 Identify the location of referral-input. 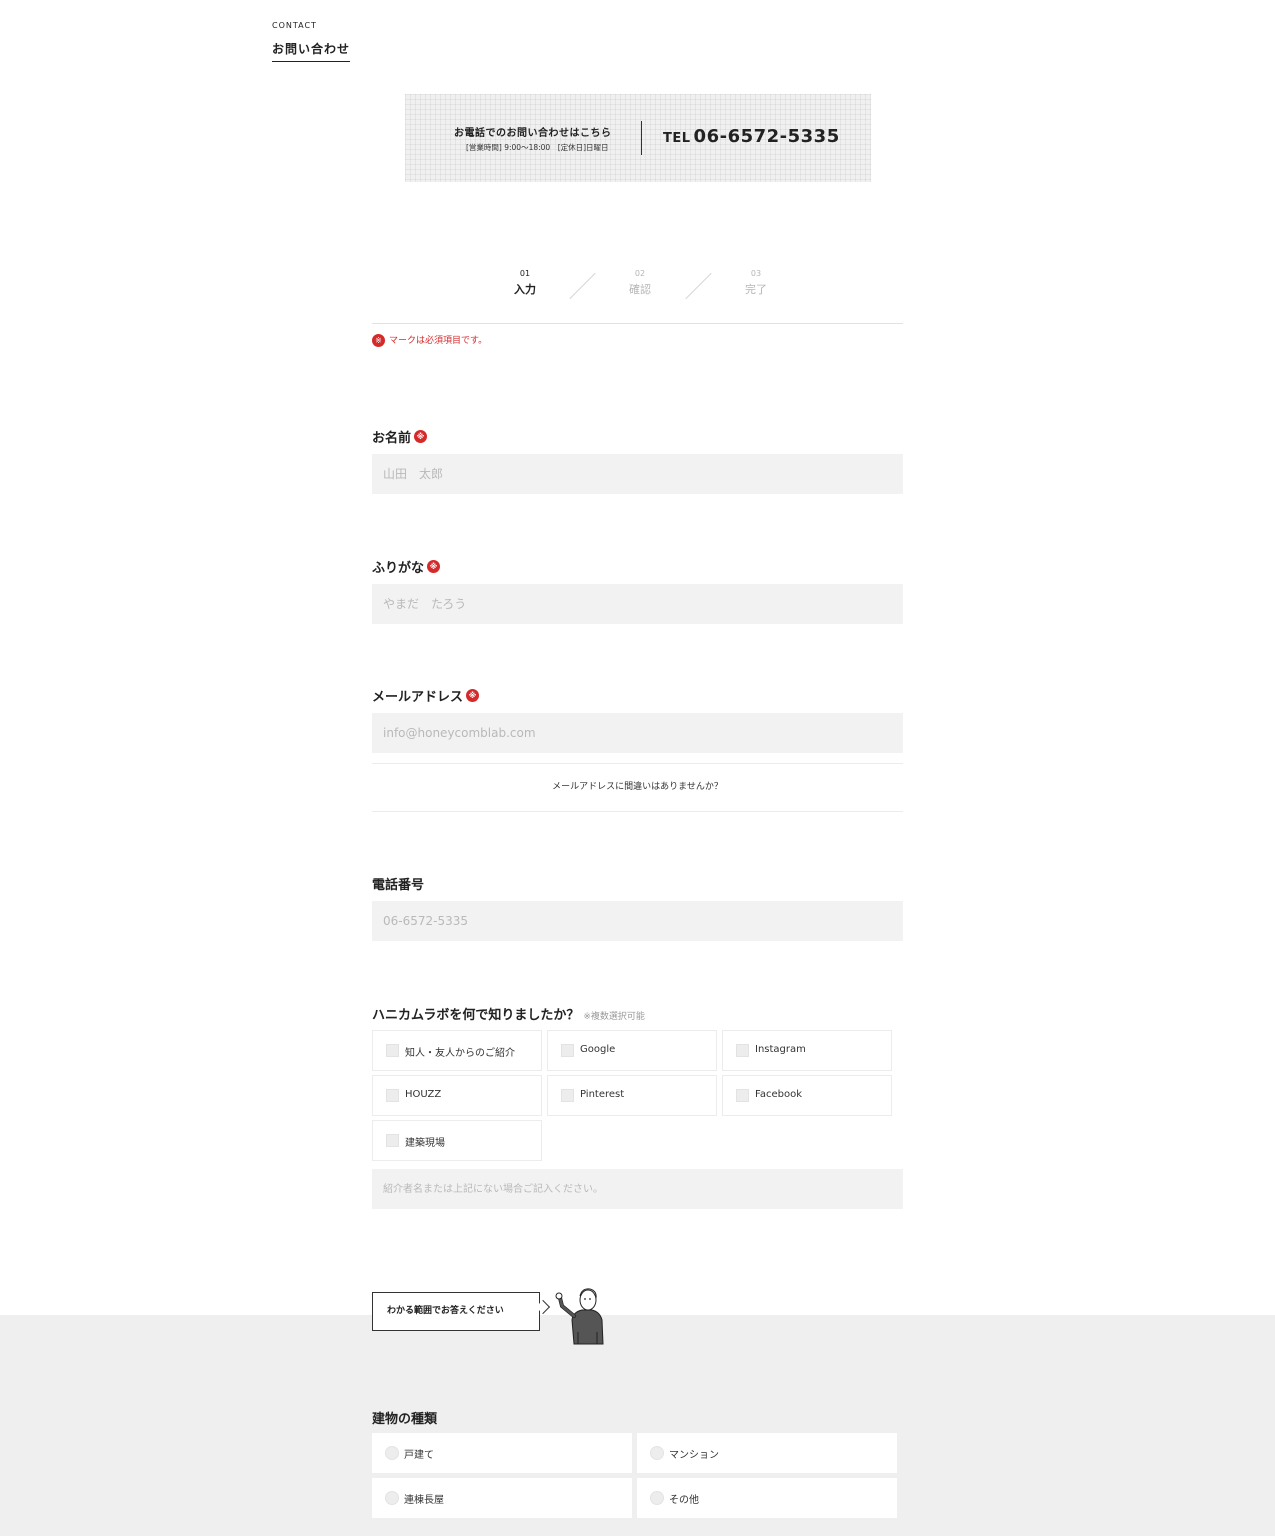
(637, 1189).